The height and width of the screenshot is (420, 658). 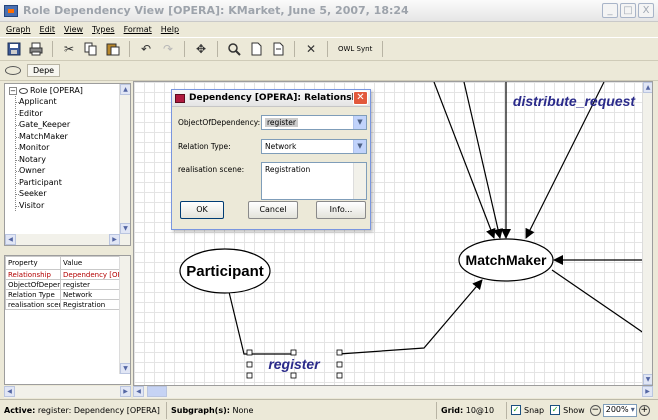 What do you see at coordinates (526, 410) in the screenshot?
I see `snap-toggle: ✓ Snap` at bounding box center [526, 410].